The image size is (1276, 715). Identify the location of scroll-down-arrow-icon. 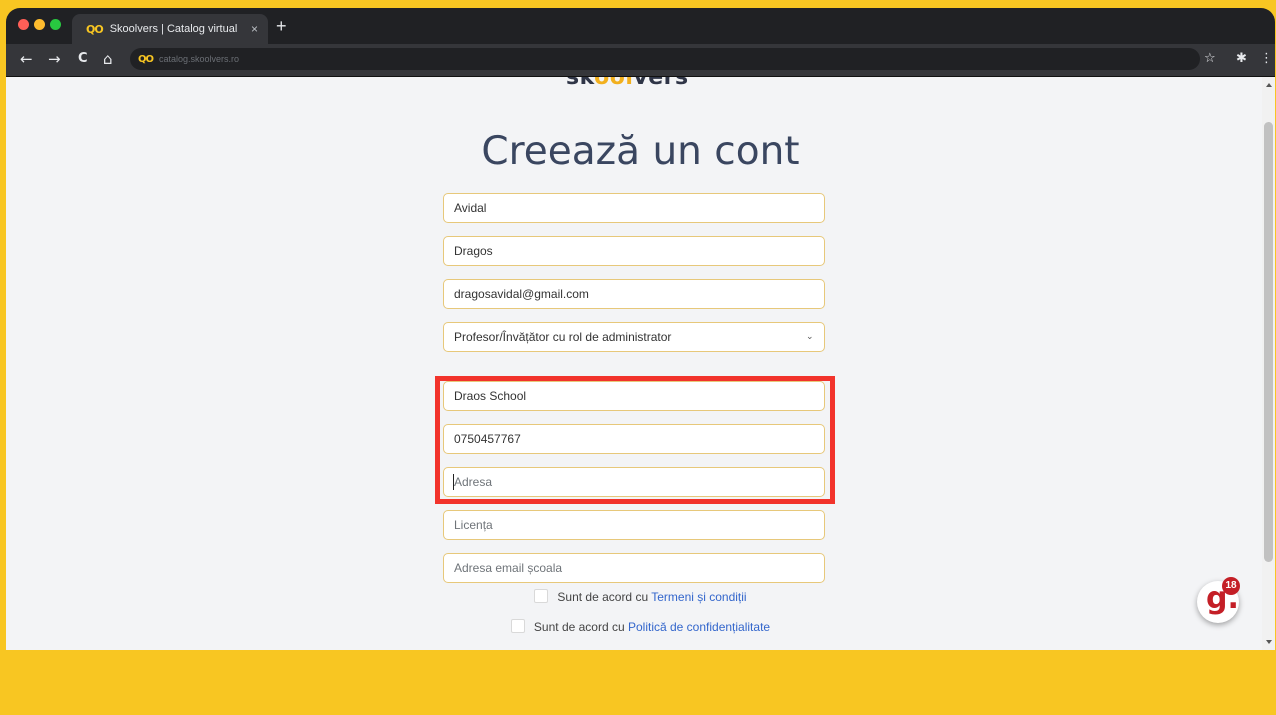
(1269, 642).